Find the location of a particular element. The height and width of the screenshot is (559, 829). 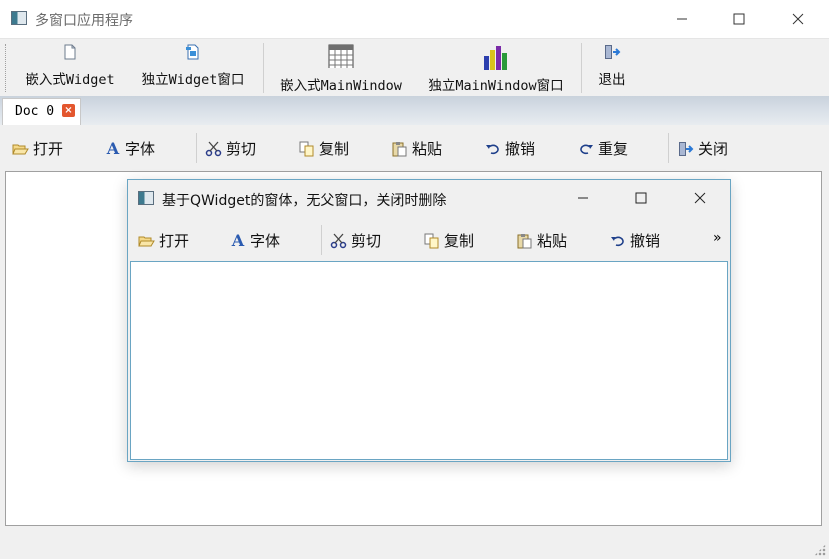

sub-cut-button: 剪切 is located at coordinates (355, 240).